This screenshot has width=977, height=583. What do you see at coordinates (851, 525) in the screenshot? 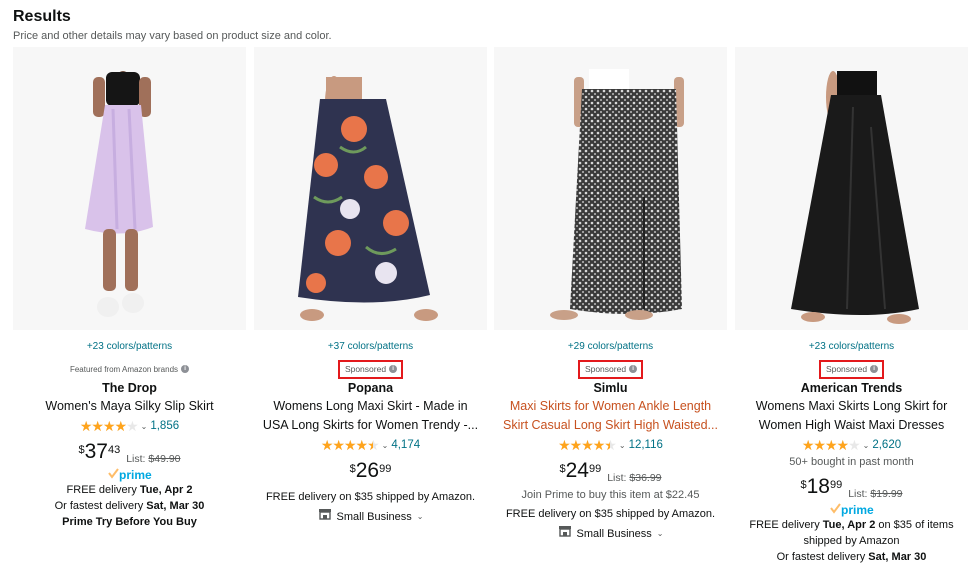
I see `delivery-info: FREE delivery Tue, Apr 2 on $35 of items` at bounding box center [851, 525].